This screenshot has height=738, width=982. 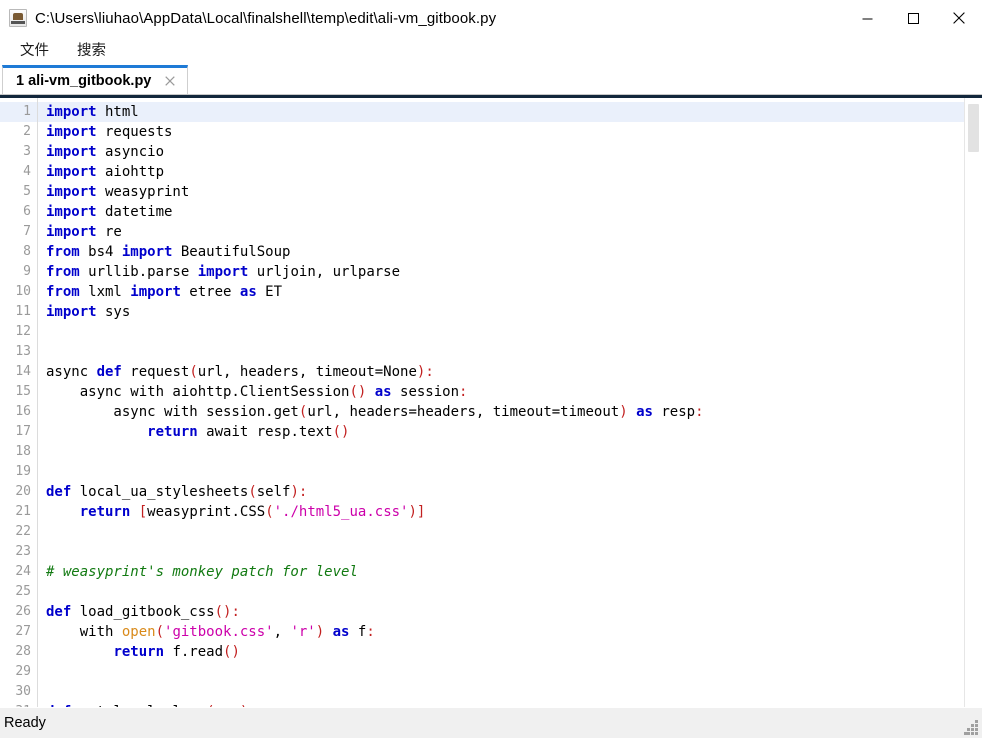 What do you see at coordinates (23, 571) in the screenshot?
I see `line-number: 24` at bounding box center [23, 571].